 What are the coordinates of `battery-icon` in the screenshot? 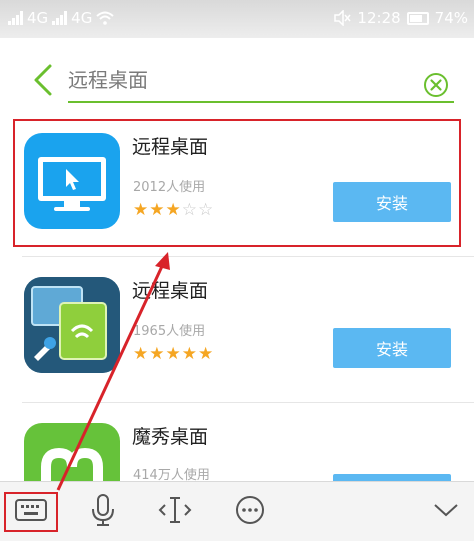 It's located at (417, 18).